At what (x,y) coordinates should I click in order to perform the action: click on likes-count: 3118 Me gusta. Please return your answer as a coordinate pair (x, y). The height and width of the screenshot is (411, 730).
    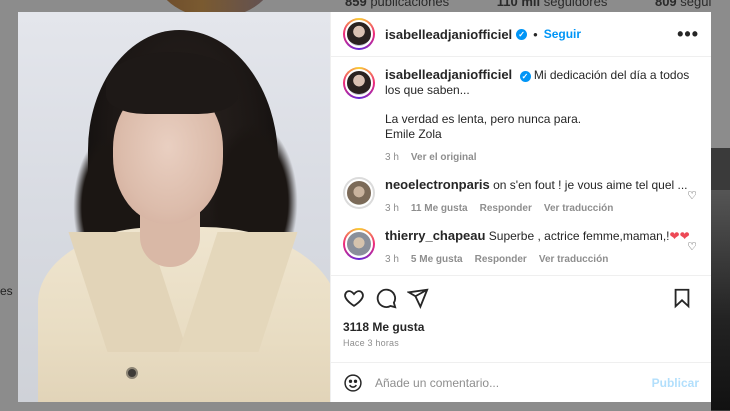
    Looking at the image, I should click on (521, 327).